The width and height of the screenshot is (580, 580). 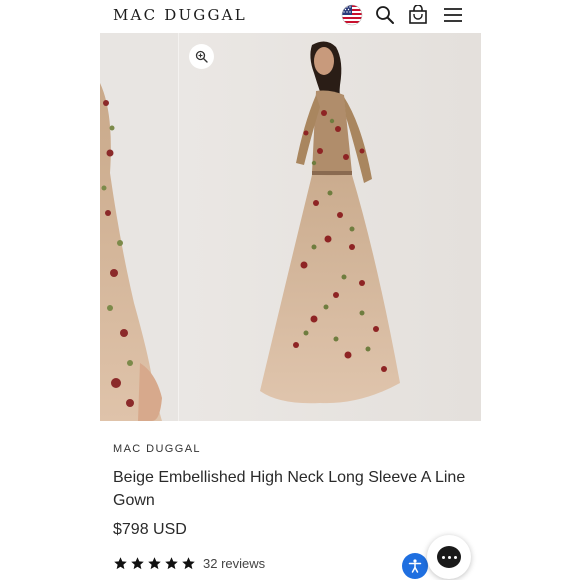 I want to click on site-logo: MAC DUGGAL, so click(x=180, y=15).